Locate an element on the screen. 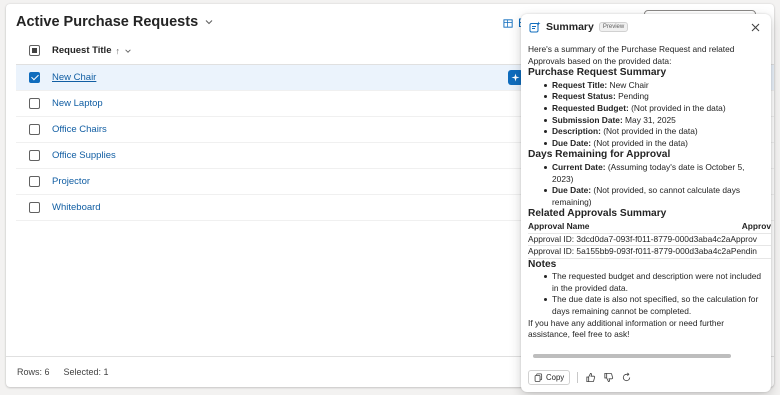  list-item: Description: (Not provided in the data) is located at coordinates (654, 132).